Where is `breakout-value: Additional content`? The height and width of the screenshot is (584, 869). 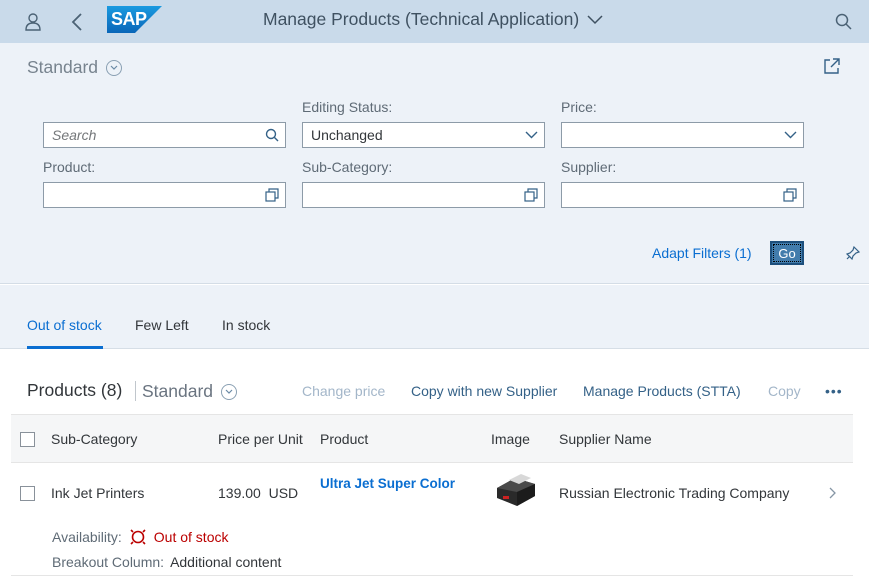
breakout-value: Additional content is located at coordinates (226, 562).